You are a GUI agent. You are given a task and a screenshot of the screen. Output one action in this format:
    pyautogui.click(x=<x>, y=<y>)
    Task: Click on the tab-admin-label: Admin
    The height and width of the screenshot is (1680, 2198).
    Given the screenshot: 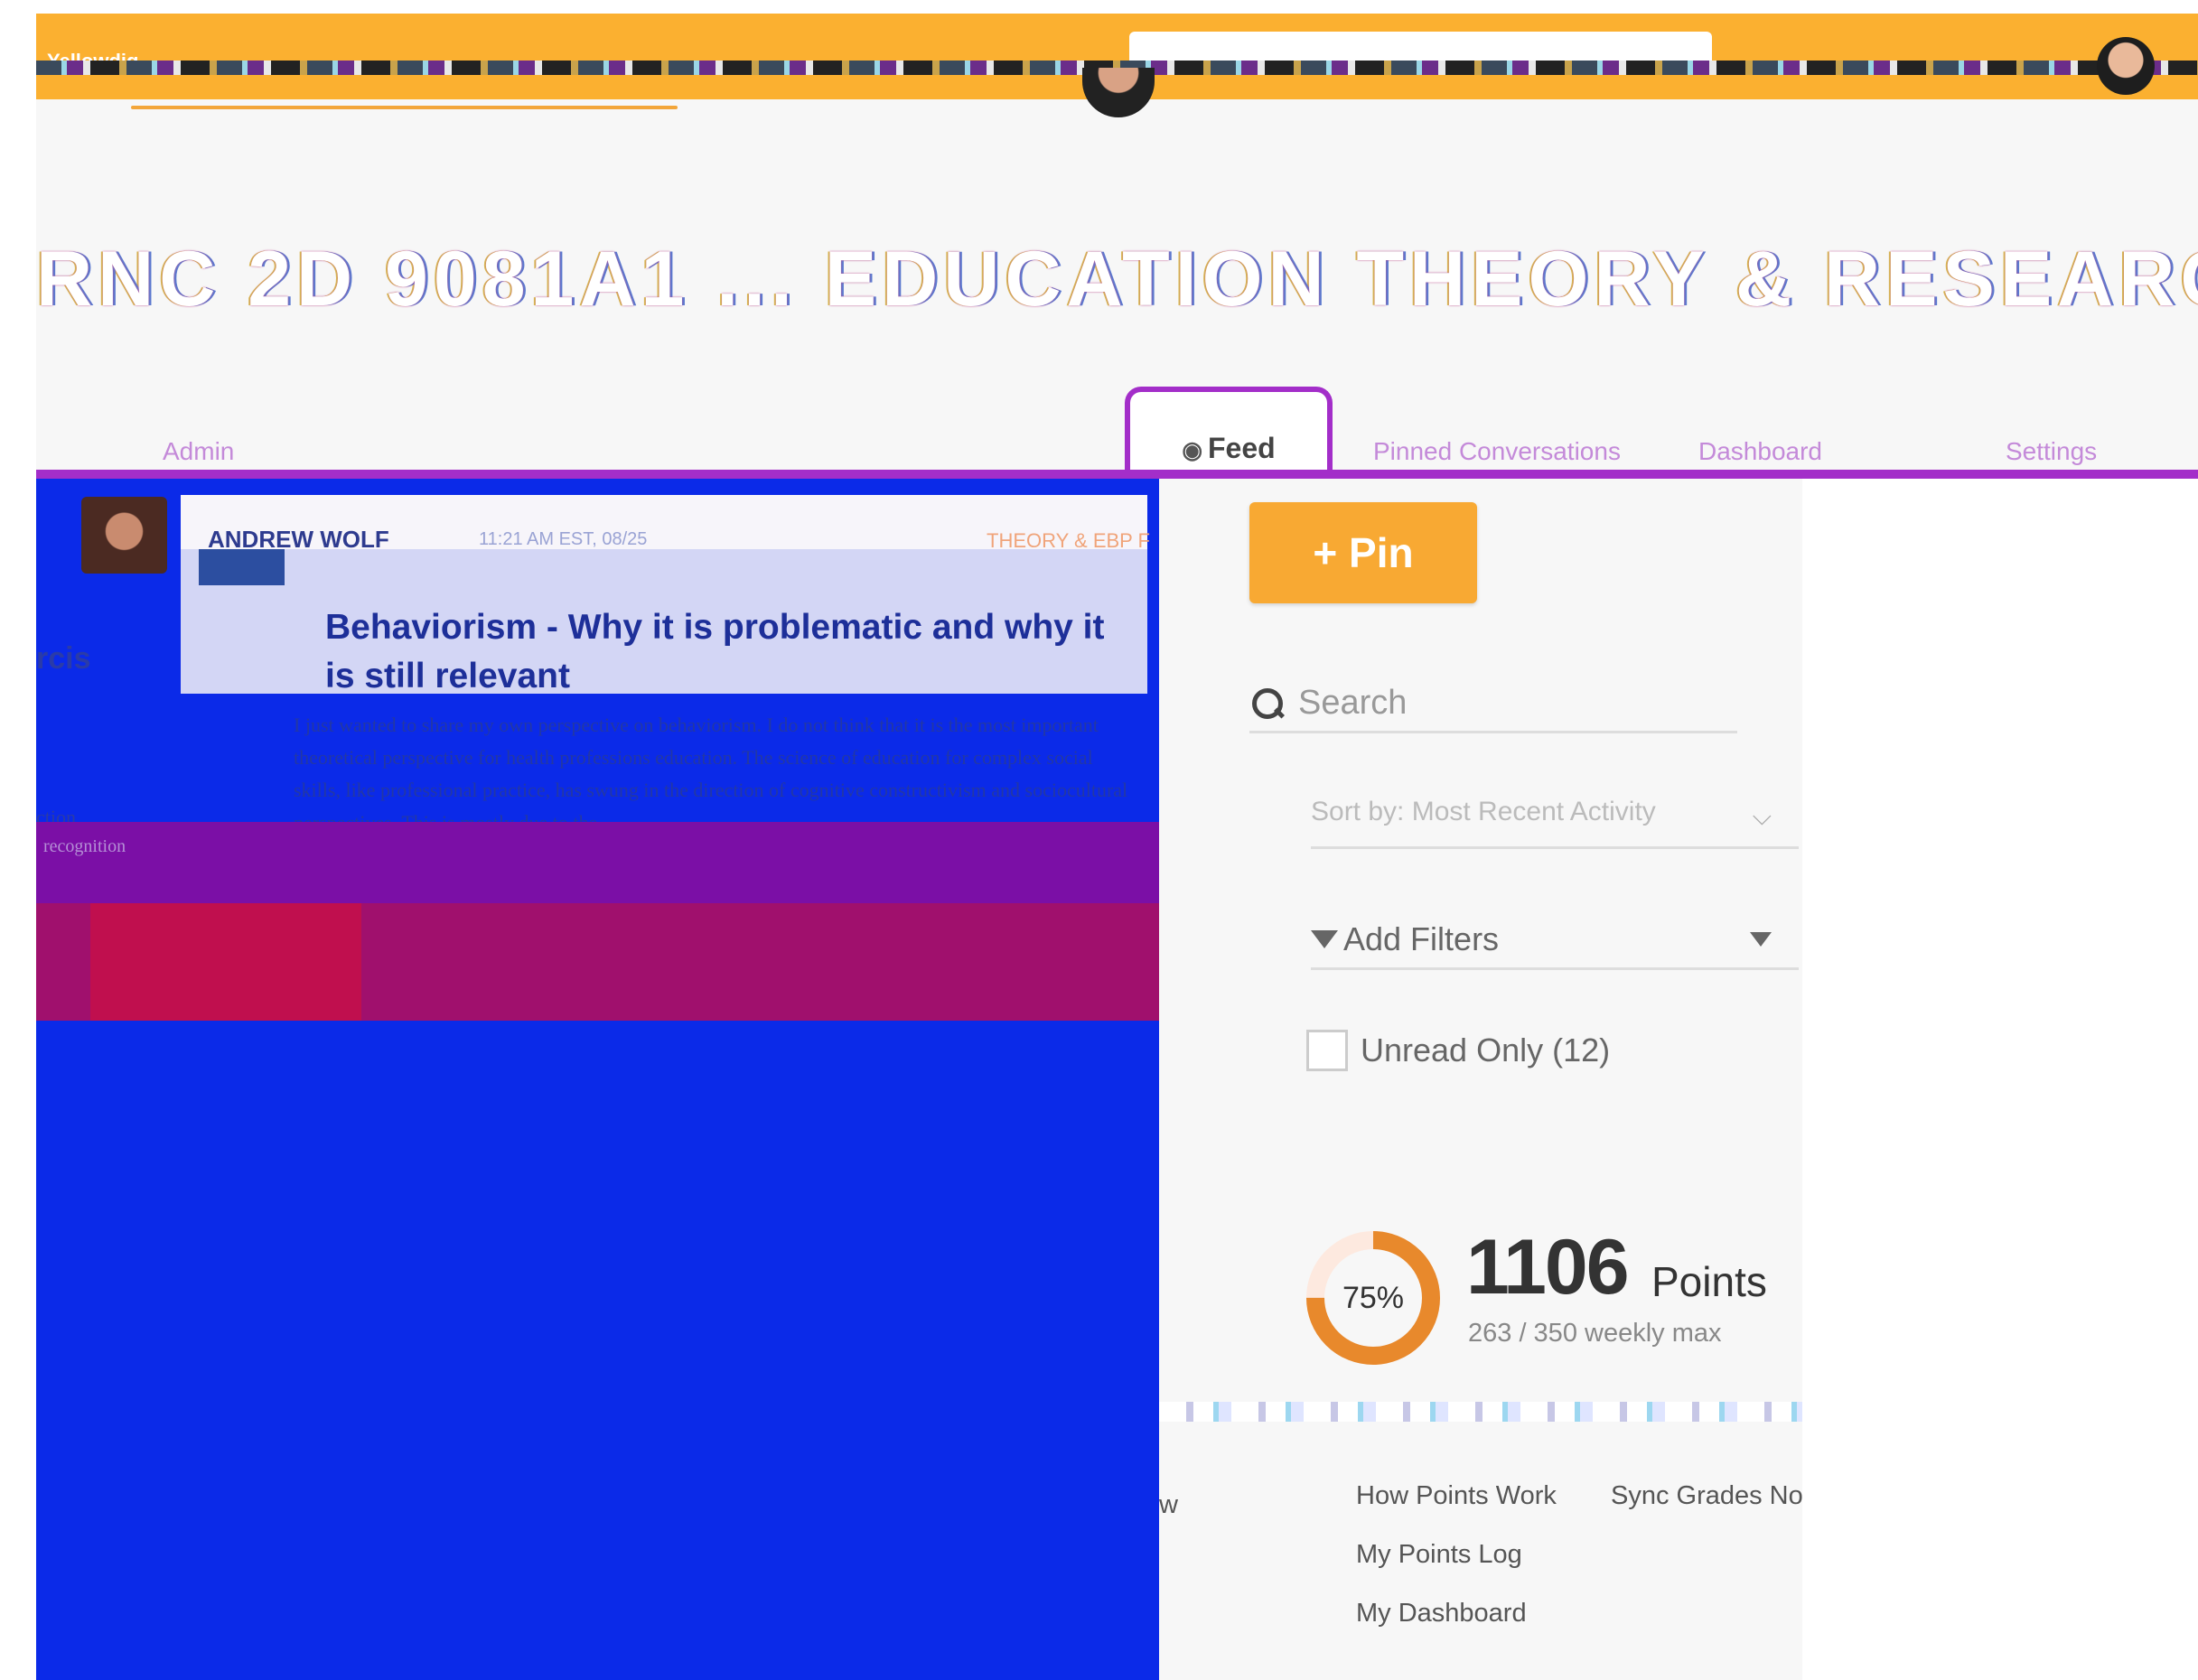 What is the action you would take?
    pyautogui.click(x=199, y=451)
    